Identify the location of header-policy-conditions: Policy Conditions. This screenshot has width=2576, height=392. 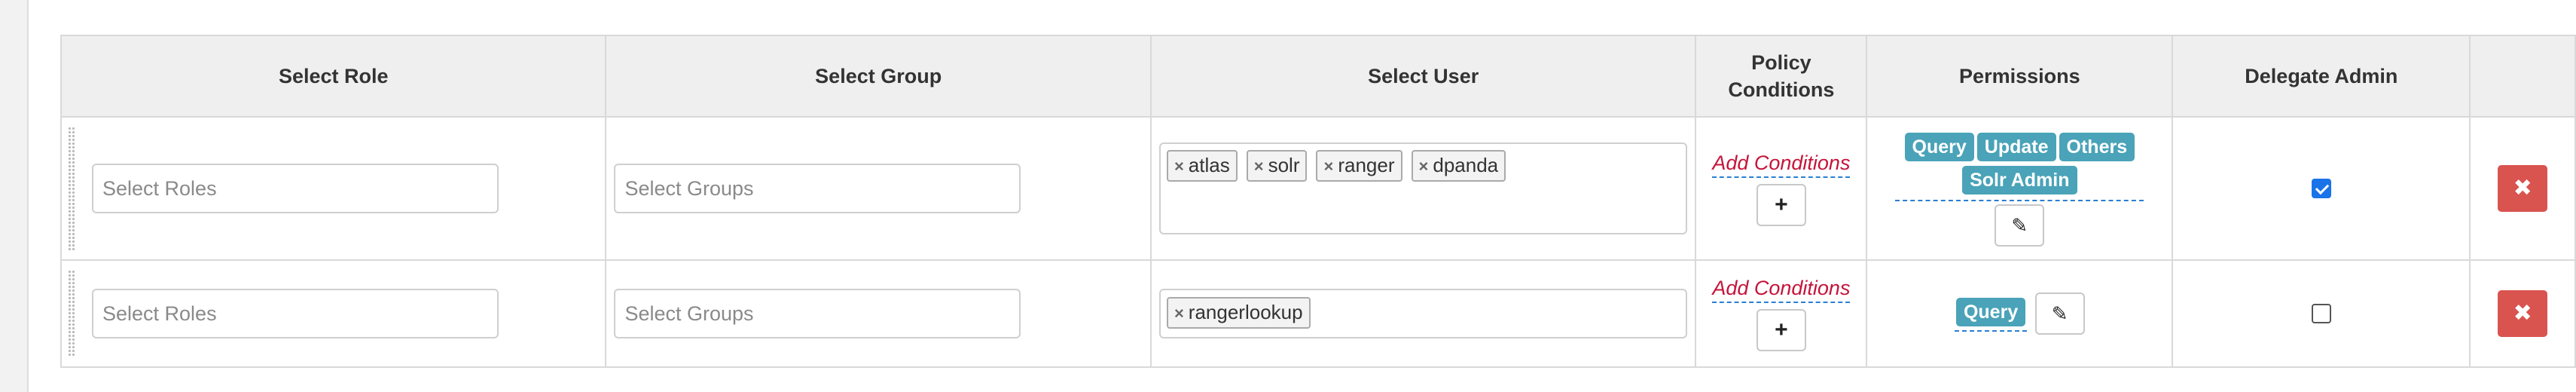
(1782, 76).